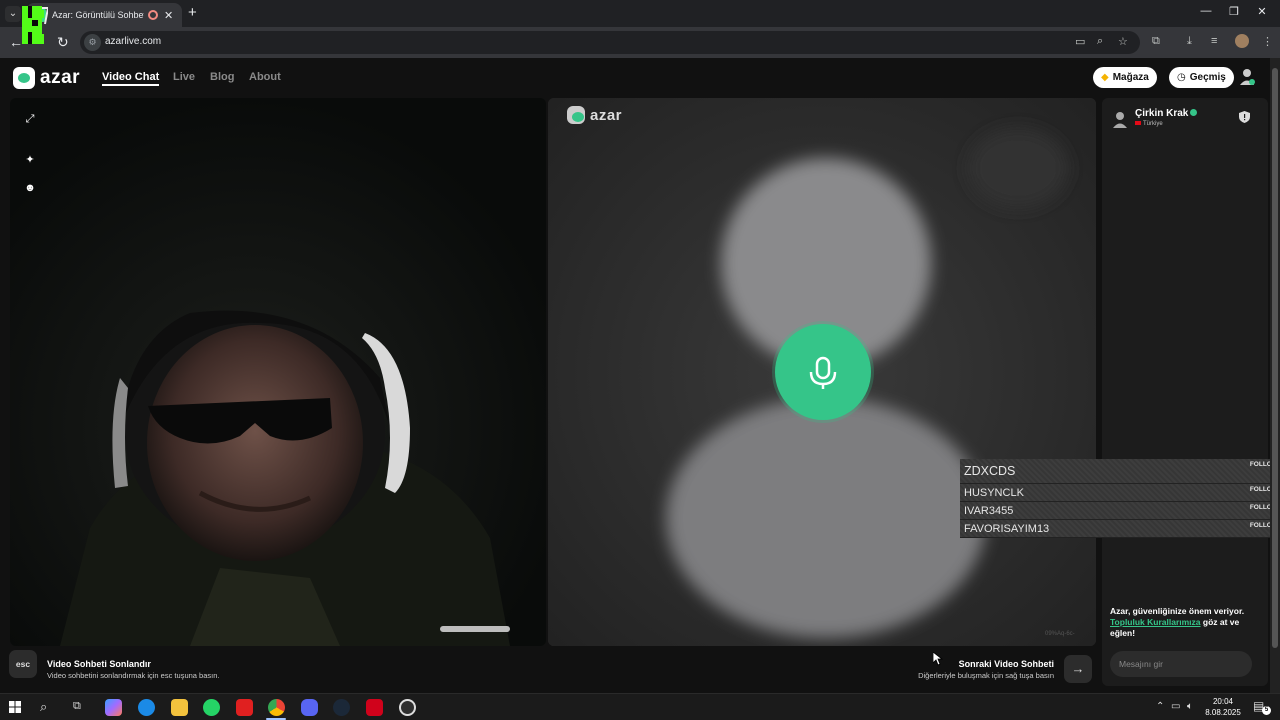 This screenshot has height=720, width=1280. Describe the element at coordinates (1060, 634) in the screenshot. I see `remote-session-id: 09%Aq-6c-` at that location.